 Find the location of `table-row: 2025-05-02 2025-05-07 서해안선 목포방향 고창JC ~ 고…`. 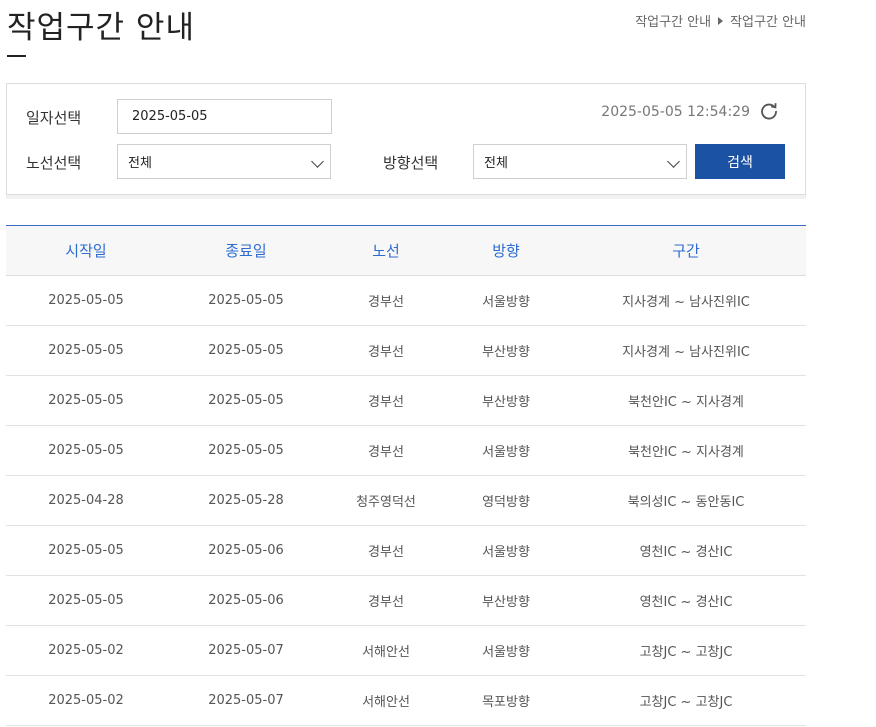

table-row: 2025-05-02 2025-05-07 서해안선 목포방향 고창JC ~ 고… is located at coordinates (406, 700).